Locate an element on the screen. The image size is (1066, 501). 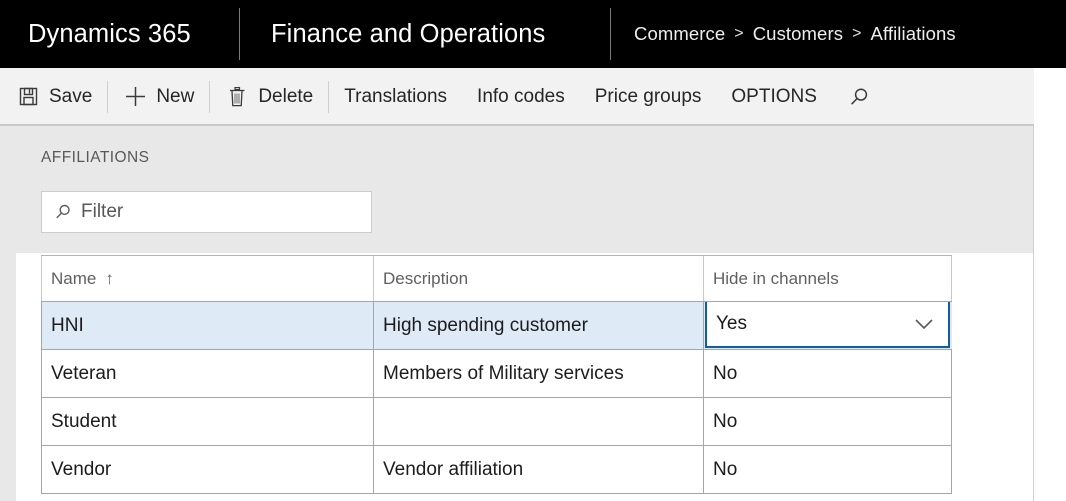
module-title: Finance and Operations is located at coordinates (425, 34).